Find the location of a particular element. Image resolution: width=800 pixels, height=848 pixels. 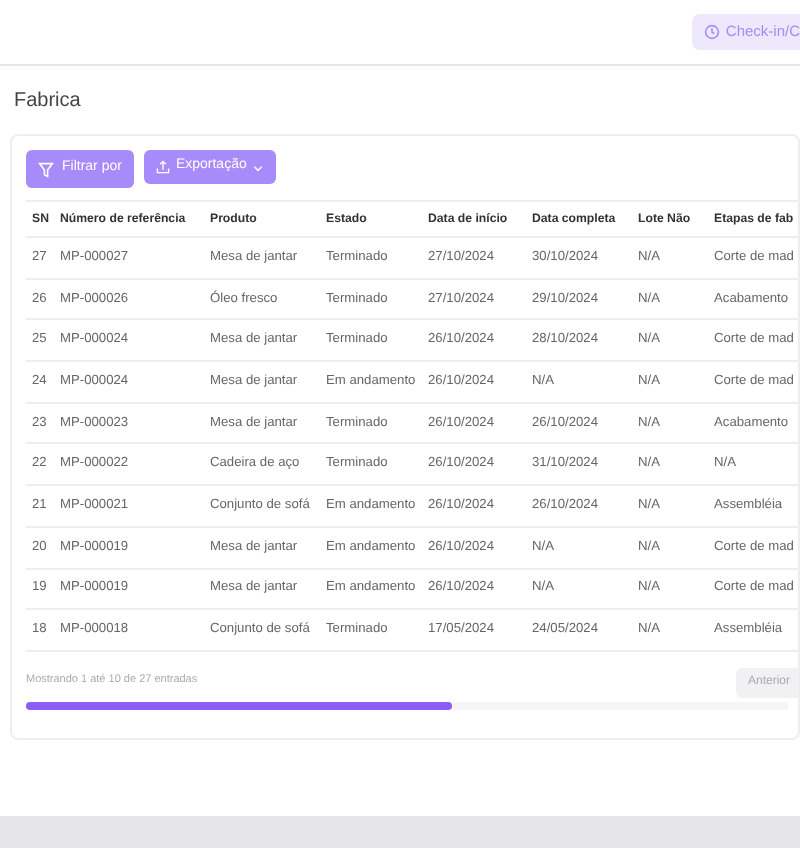

chevron-down-icon is located at coordinates (258, 167).